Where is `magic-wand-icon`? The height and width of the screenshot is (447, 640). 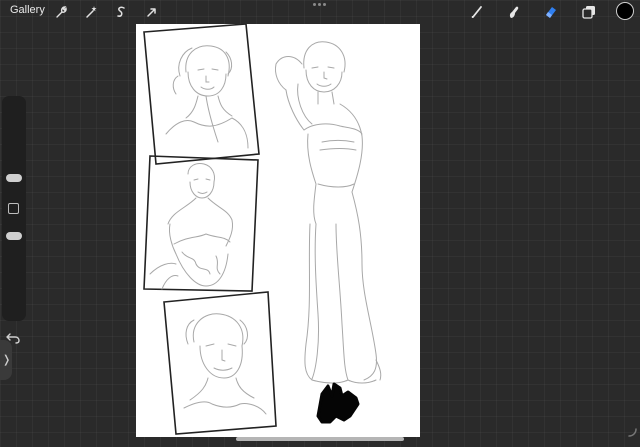 magic-wand-icon is located at coordinates (91, 12).